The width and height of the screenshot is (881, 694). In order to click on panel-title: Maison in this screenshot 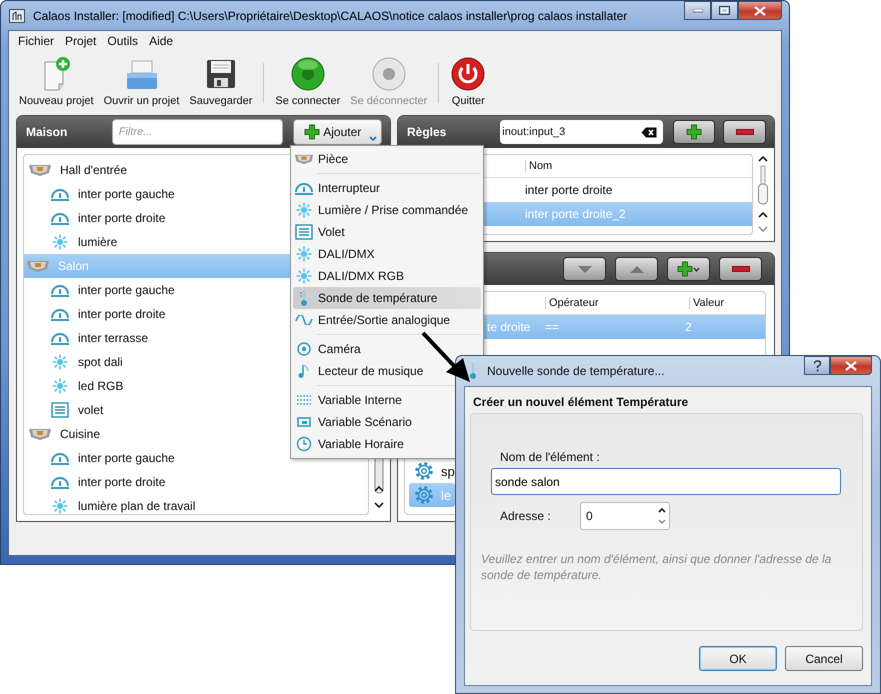, I will do `click(47, 132)`.